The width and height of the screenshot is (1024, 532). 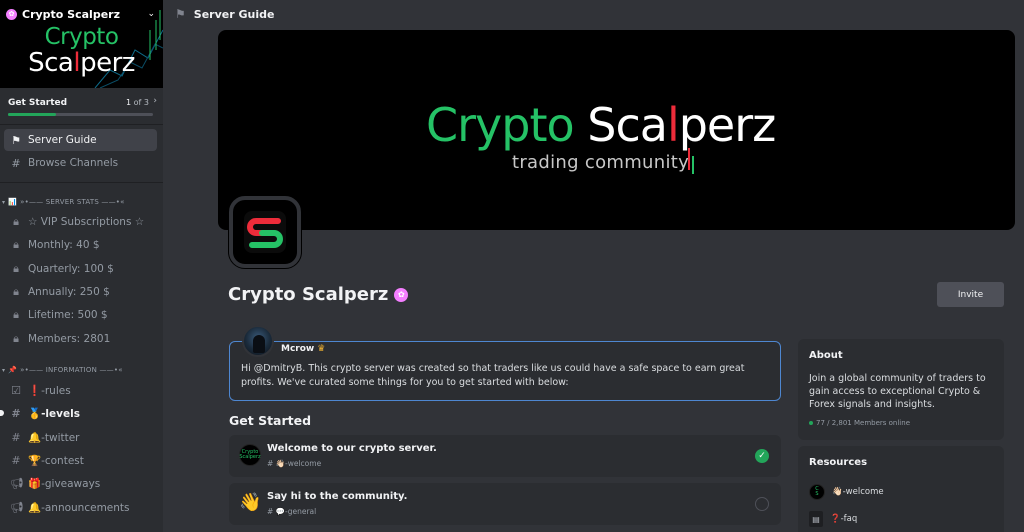 What do you see at coordinates (234, 14) in the screenshot?
I see `page-title: Server Guide` at bounding box center [234, 14].